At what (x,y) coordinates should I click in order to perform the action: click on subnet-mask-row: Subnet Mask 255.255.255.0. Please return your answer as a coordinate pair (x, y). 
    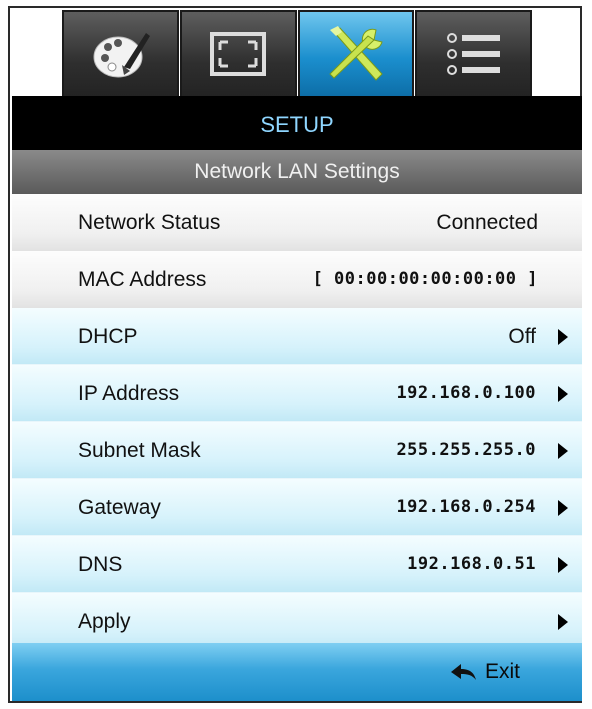
    Looking at the image, I should click on (297, 450).